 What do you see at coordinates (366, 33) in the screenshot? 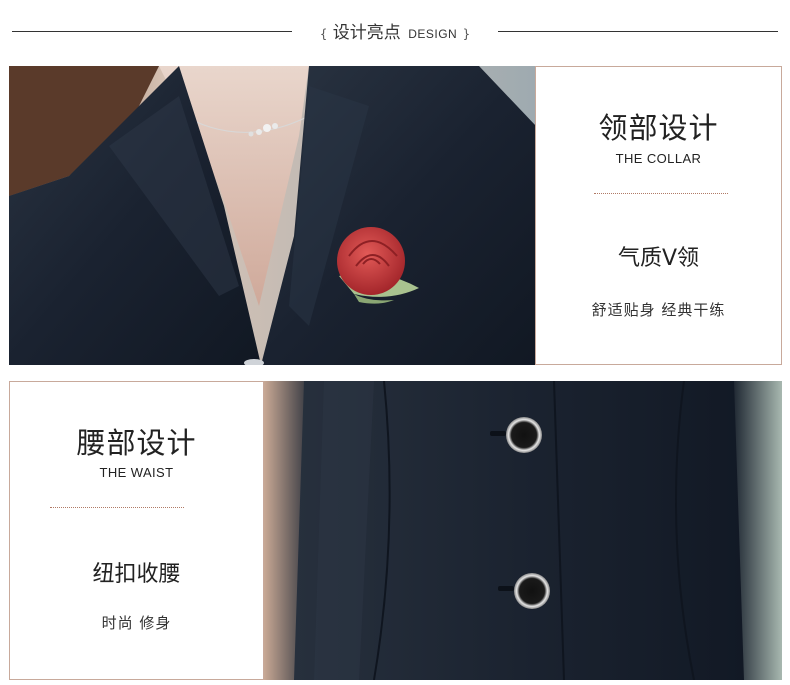
I see `header-title-cn: 设计亮点` at bounding box center [366, 33].